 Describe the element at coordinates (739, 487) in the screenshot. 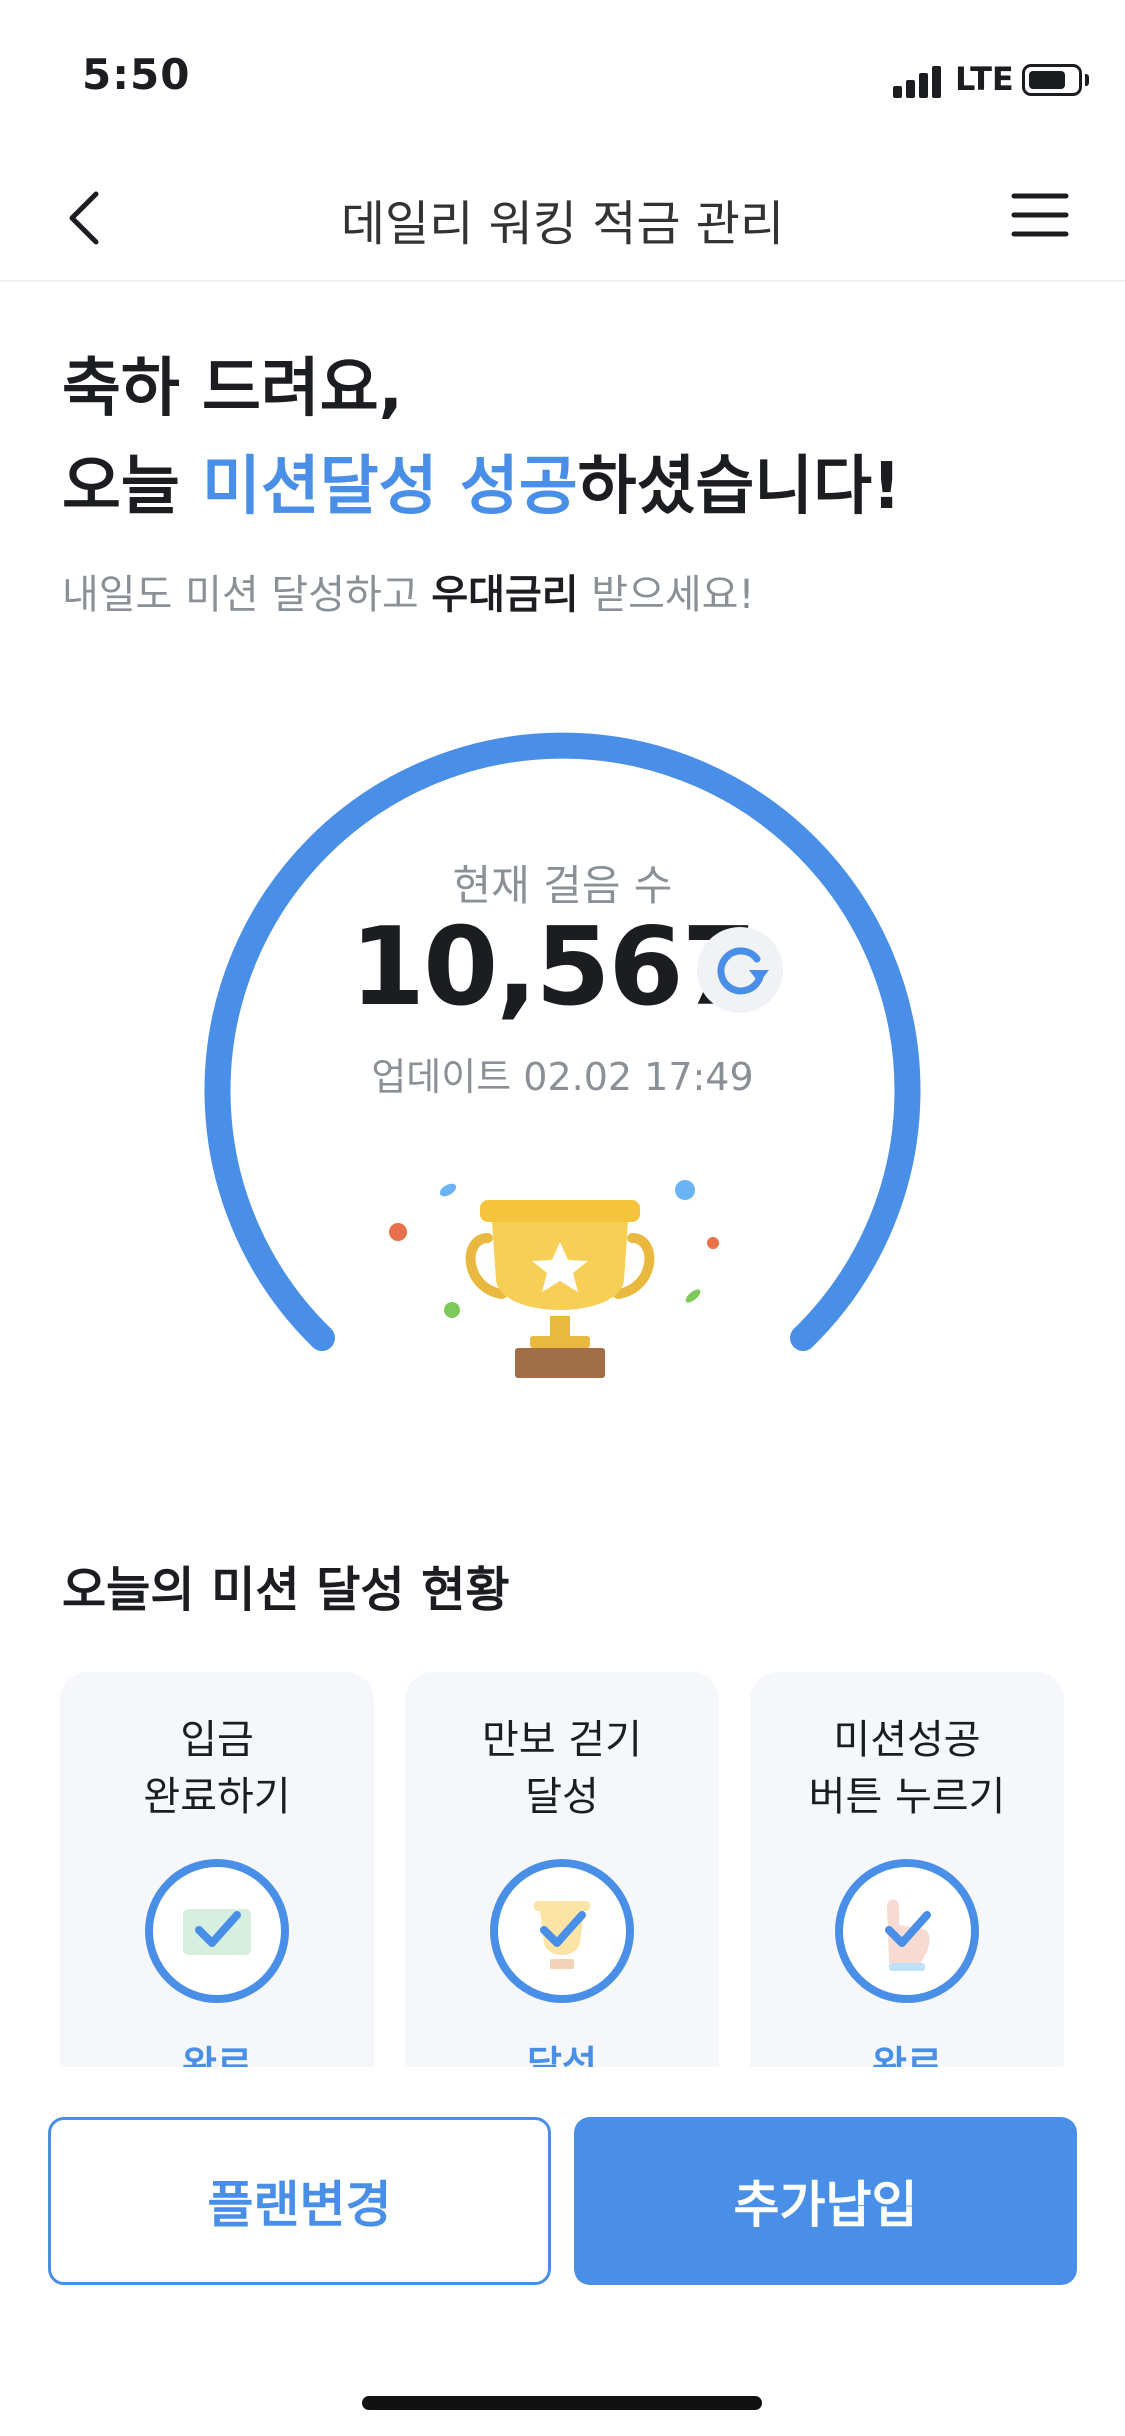

I see `headline-suffix: 하셨습니다!` at that location.